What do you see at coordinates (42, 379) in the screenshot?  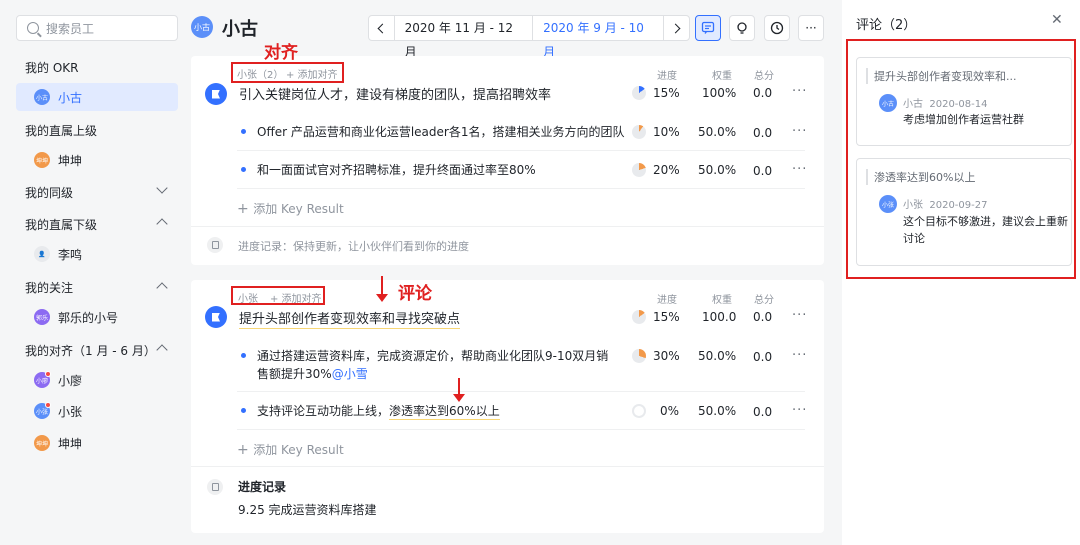 I see `avatar: 小廖` at bounding box center [42, 379].